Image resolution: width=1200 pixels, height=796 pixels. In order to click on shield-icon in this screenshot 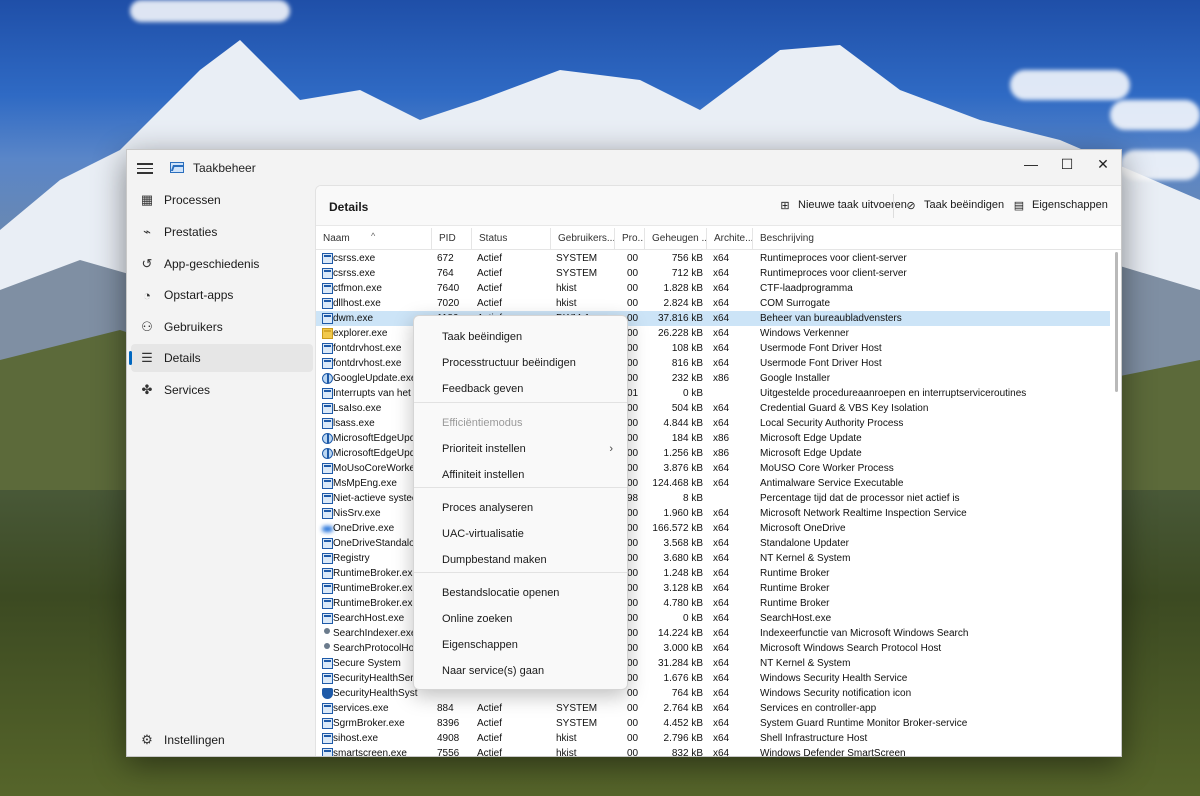, I will do `click(327, 693)`.